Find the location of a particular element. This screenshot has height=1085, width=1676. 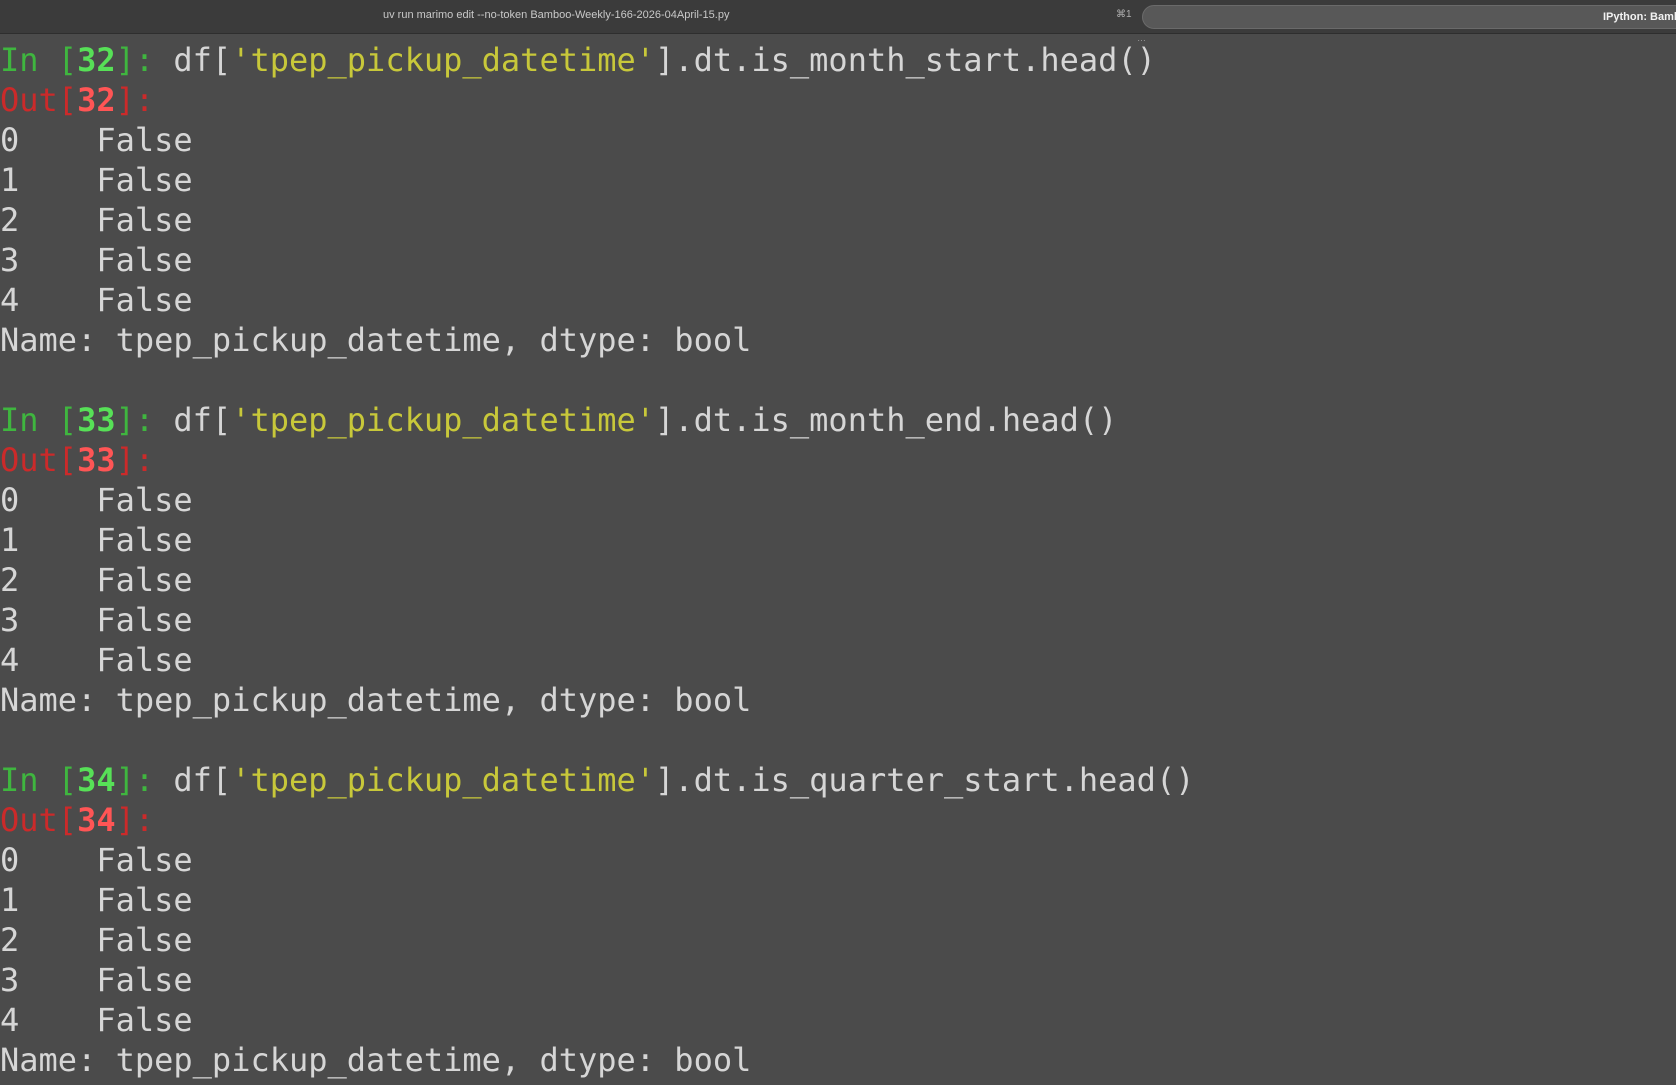

tab-shortcut-label: ⌘1 is located at coordinates (1124, 14).